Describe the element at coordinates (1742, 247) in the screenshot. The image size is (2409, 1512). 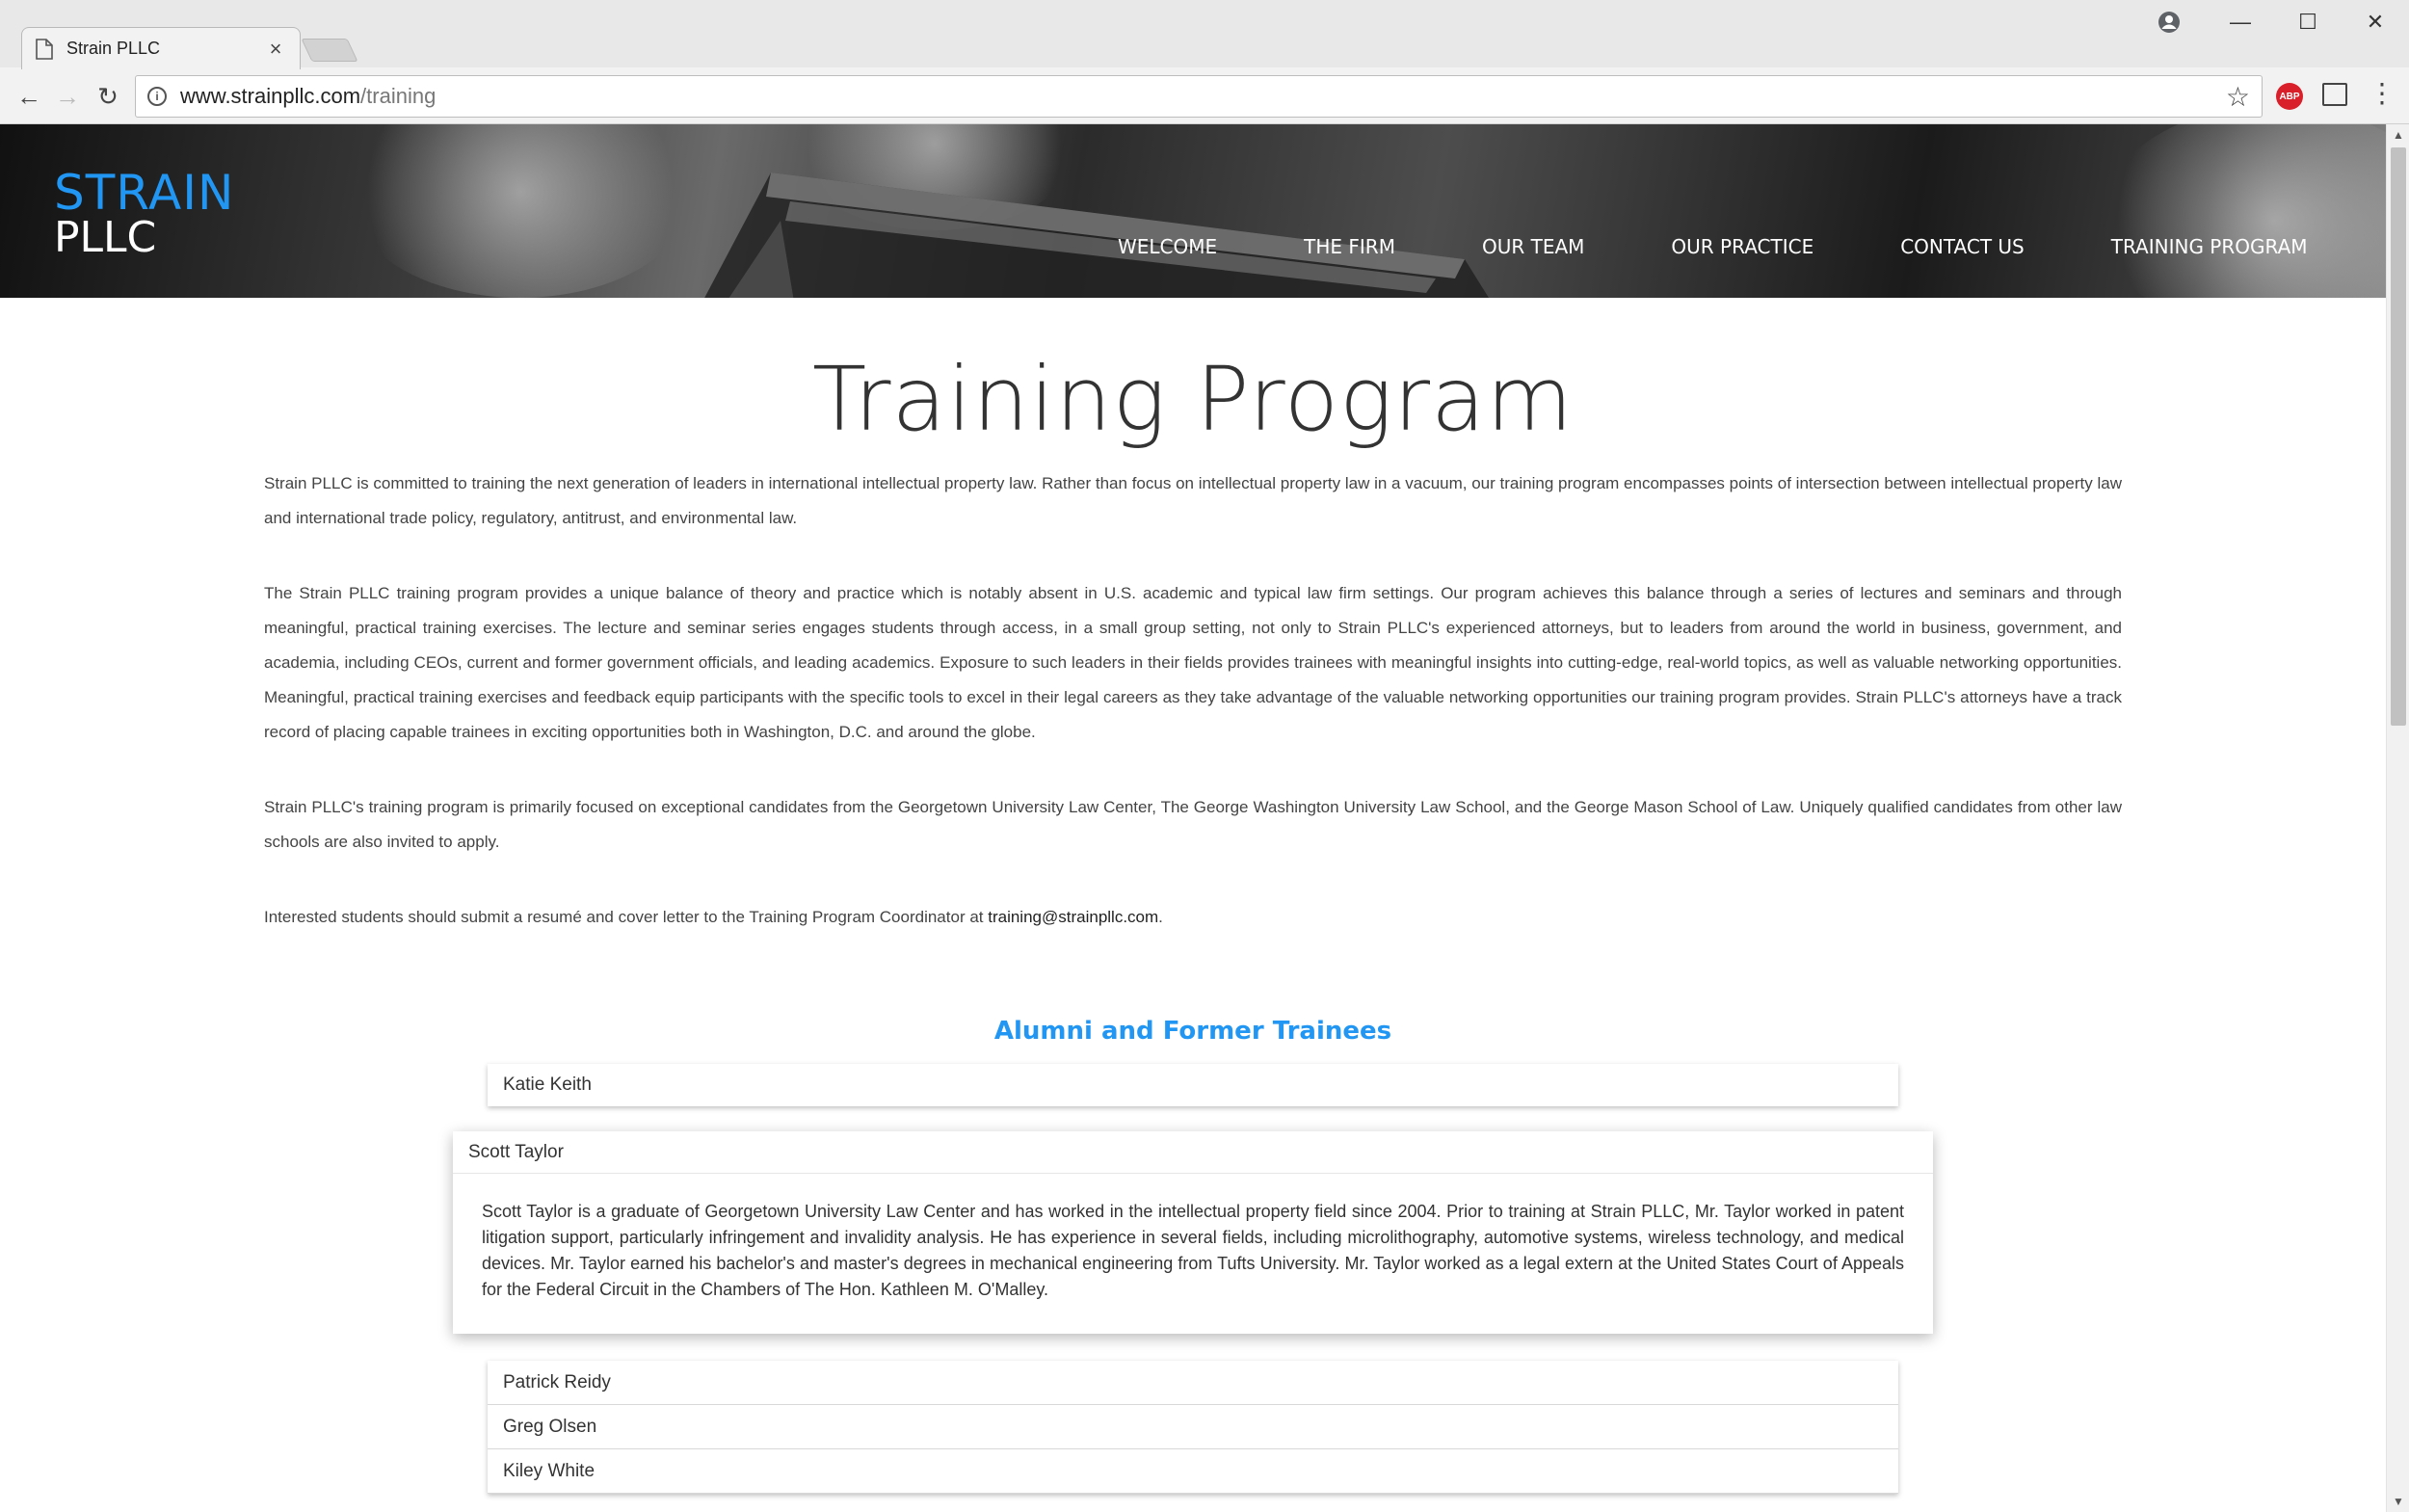
I see `nav-our-practice: OUR PRACTICE` at that location.